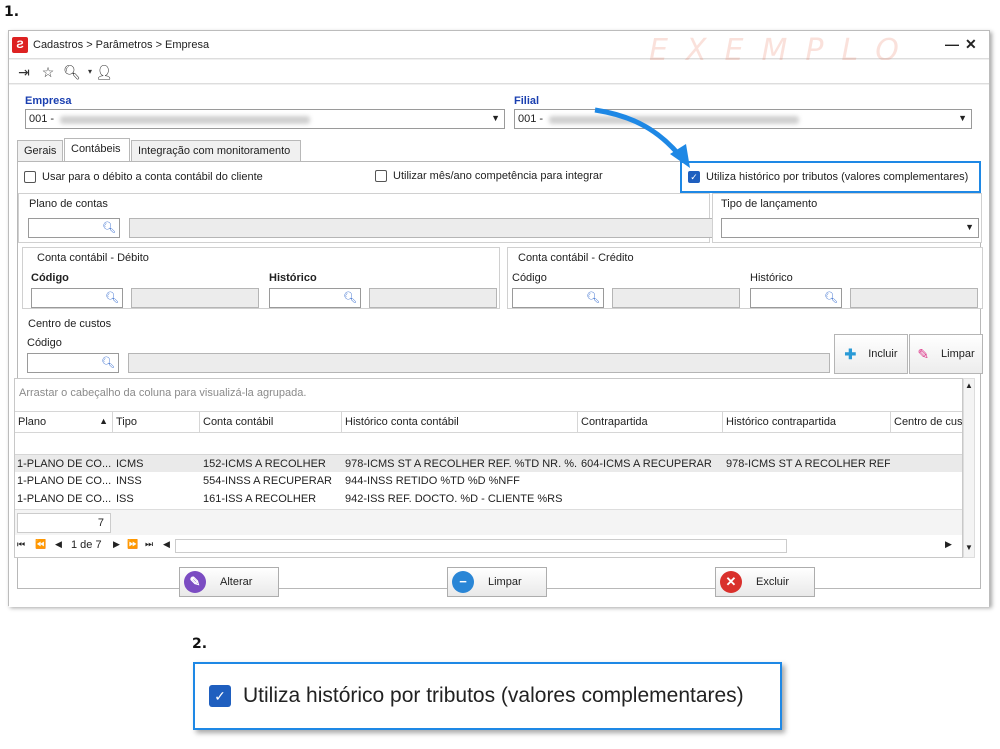  I want to click on column-header: Centro de cus, so click(926, 422).